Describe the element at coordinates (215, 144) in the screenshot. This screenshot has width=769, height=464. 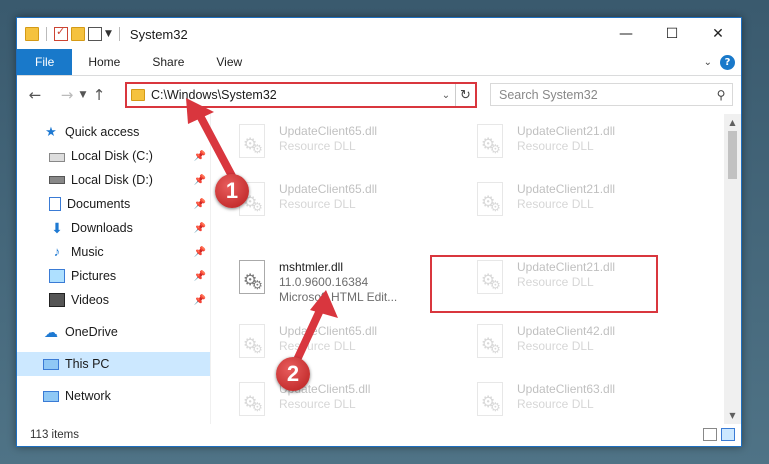
I see `arrow-to-address-bar` at that location.